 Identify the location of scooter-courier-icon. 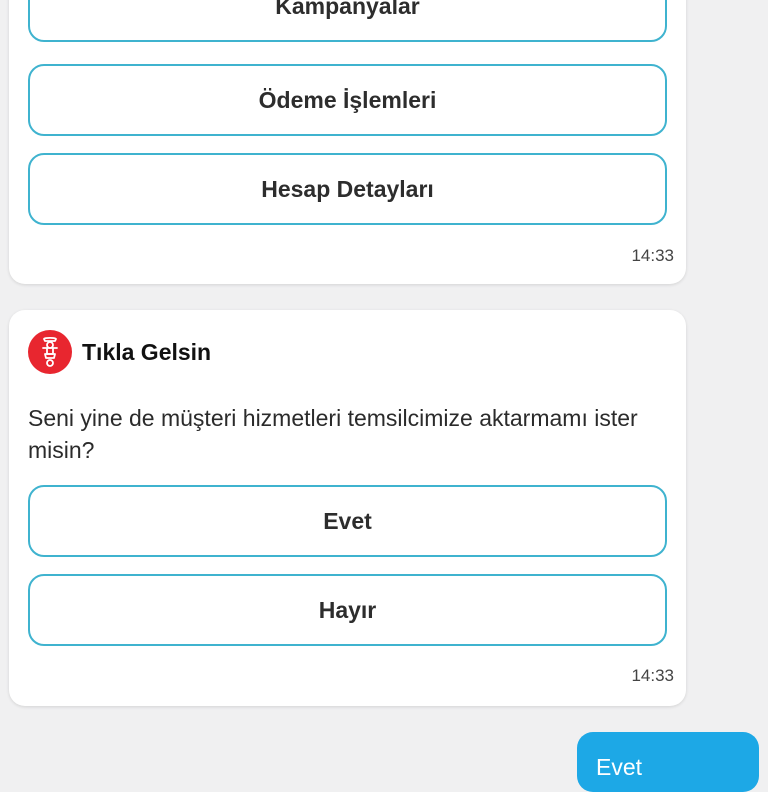
(50, 351).